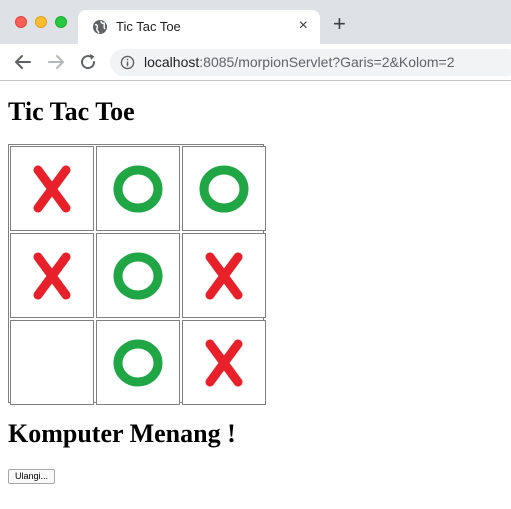 This screenshot has height=509, width=511. What do you see at coordinates (23, 62) in the screenshot?
I see `arrow-left-icon` at bounding box center [23, 62].